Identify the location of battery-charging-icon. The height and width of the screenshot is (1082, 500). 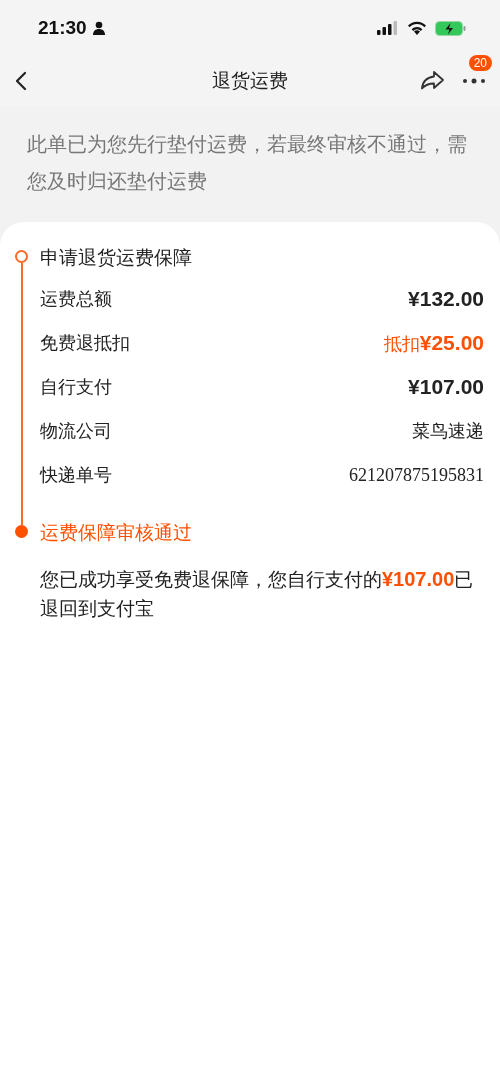
(450, 28).